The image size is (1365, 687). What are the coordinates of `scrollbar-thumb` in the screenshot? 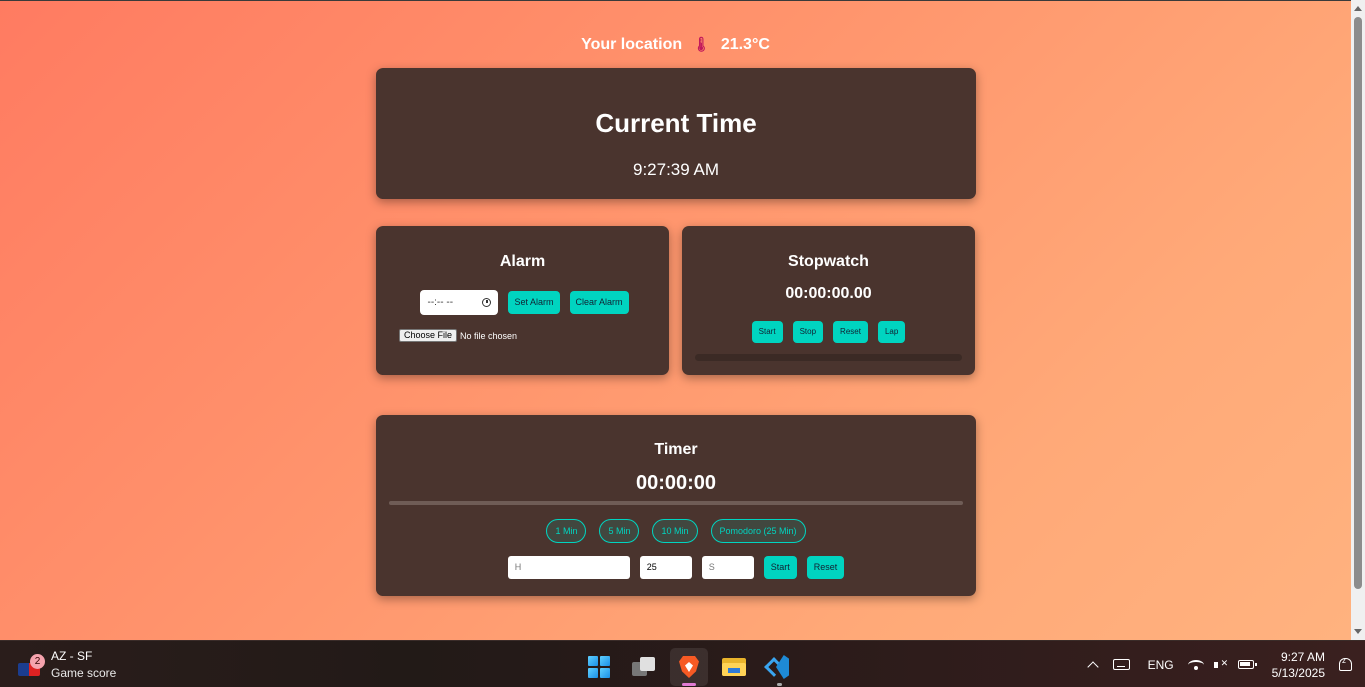 It's located at (1358, 303).